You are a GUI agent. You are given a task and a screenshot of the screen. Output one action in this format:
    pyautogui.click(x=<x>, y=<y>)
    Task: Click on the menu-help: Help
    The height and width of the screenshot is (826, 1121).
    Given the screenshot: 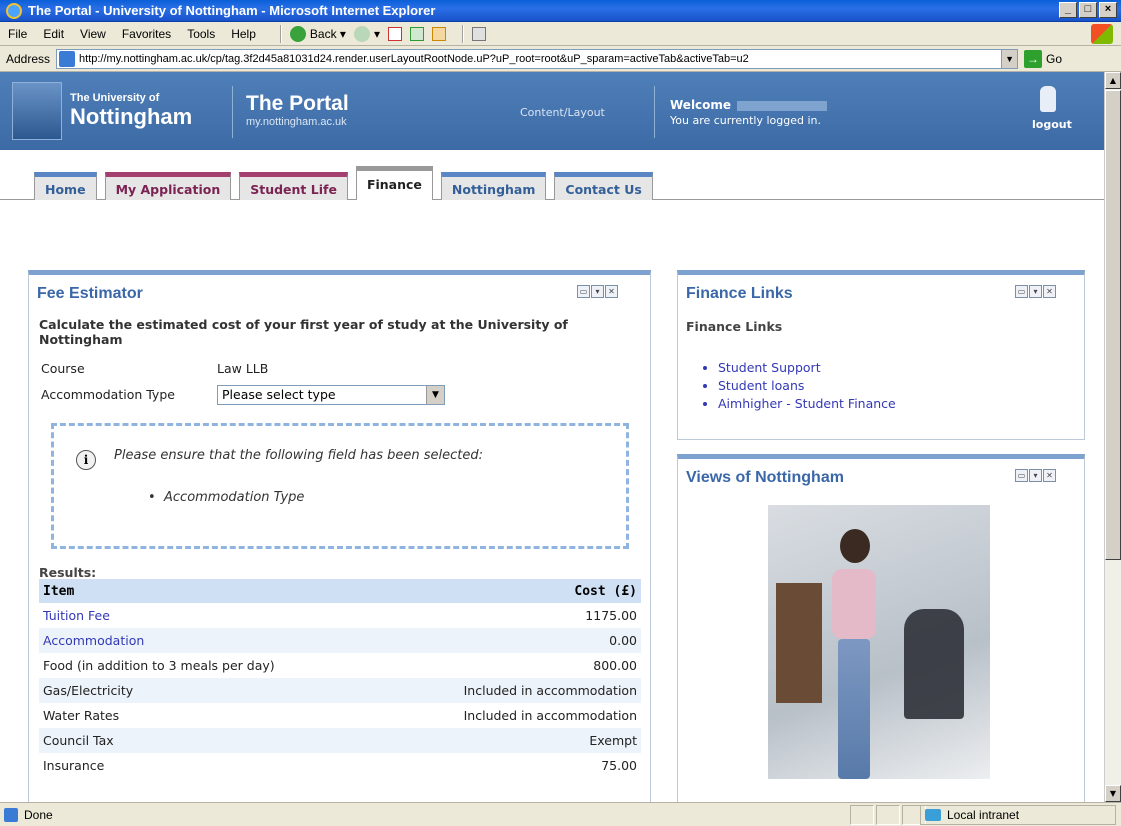 What is the action you would take?
    pyautogui.click(x=243, y=34)
    